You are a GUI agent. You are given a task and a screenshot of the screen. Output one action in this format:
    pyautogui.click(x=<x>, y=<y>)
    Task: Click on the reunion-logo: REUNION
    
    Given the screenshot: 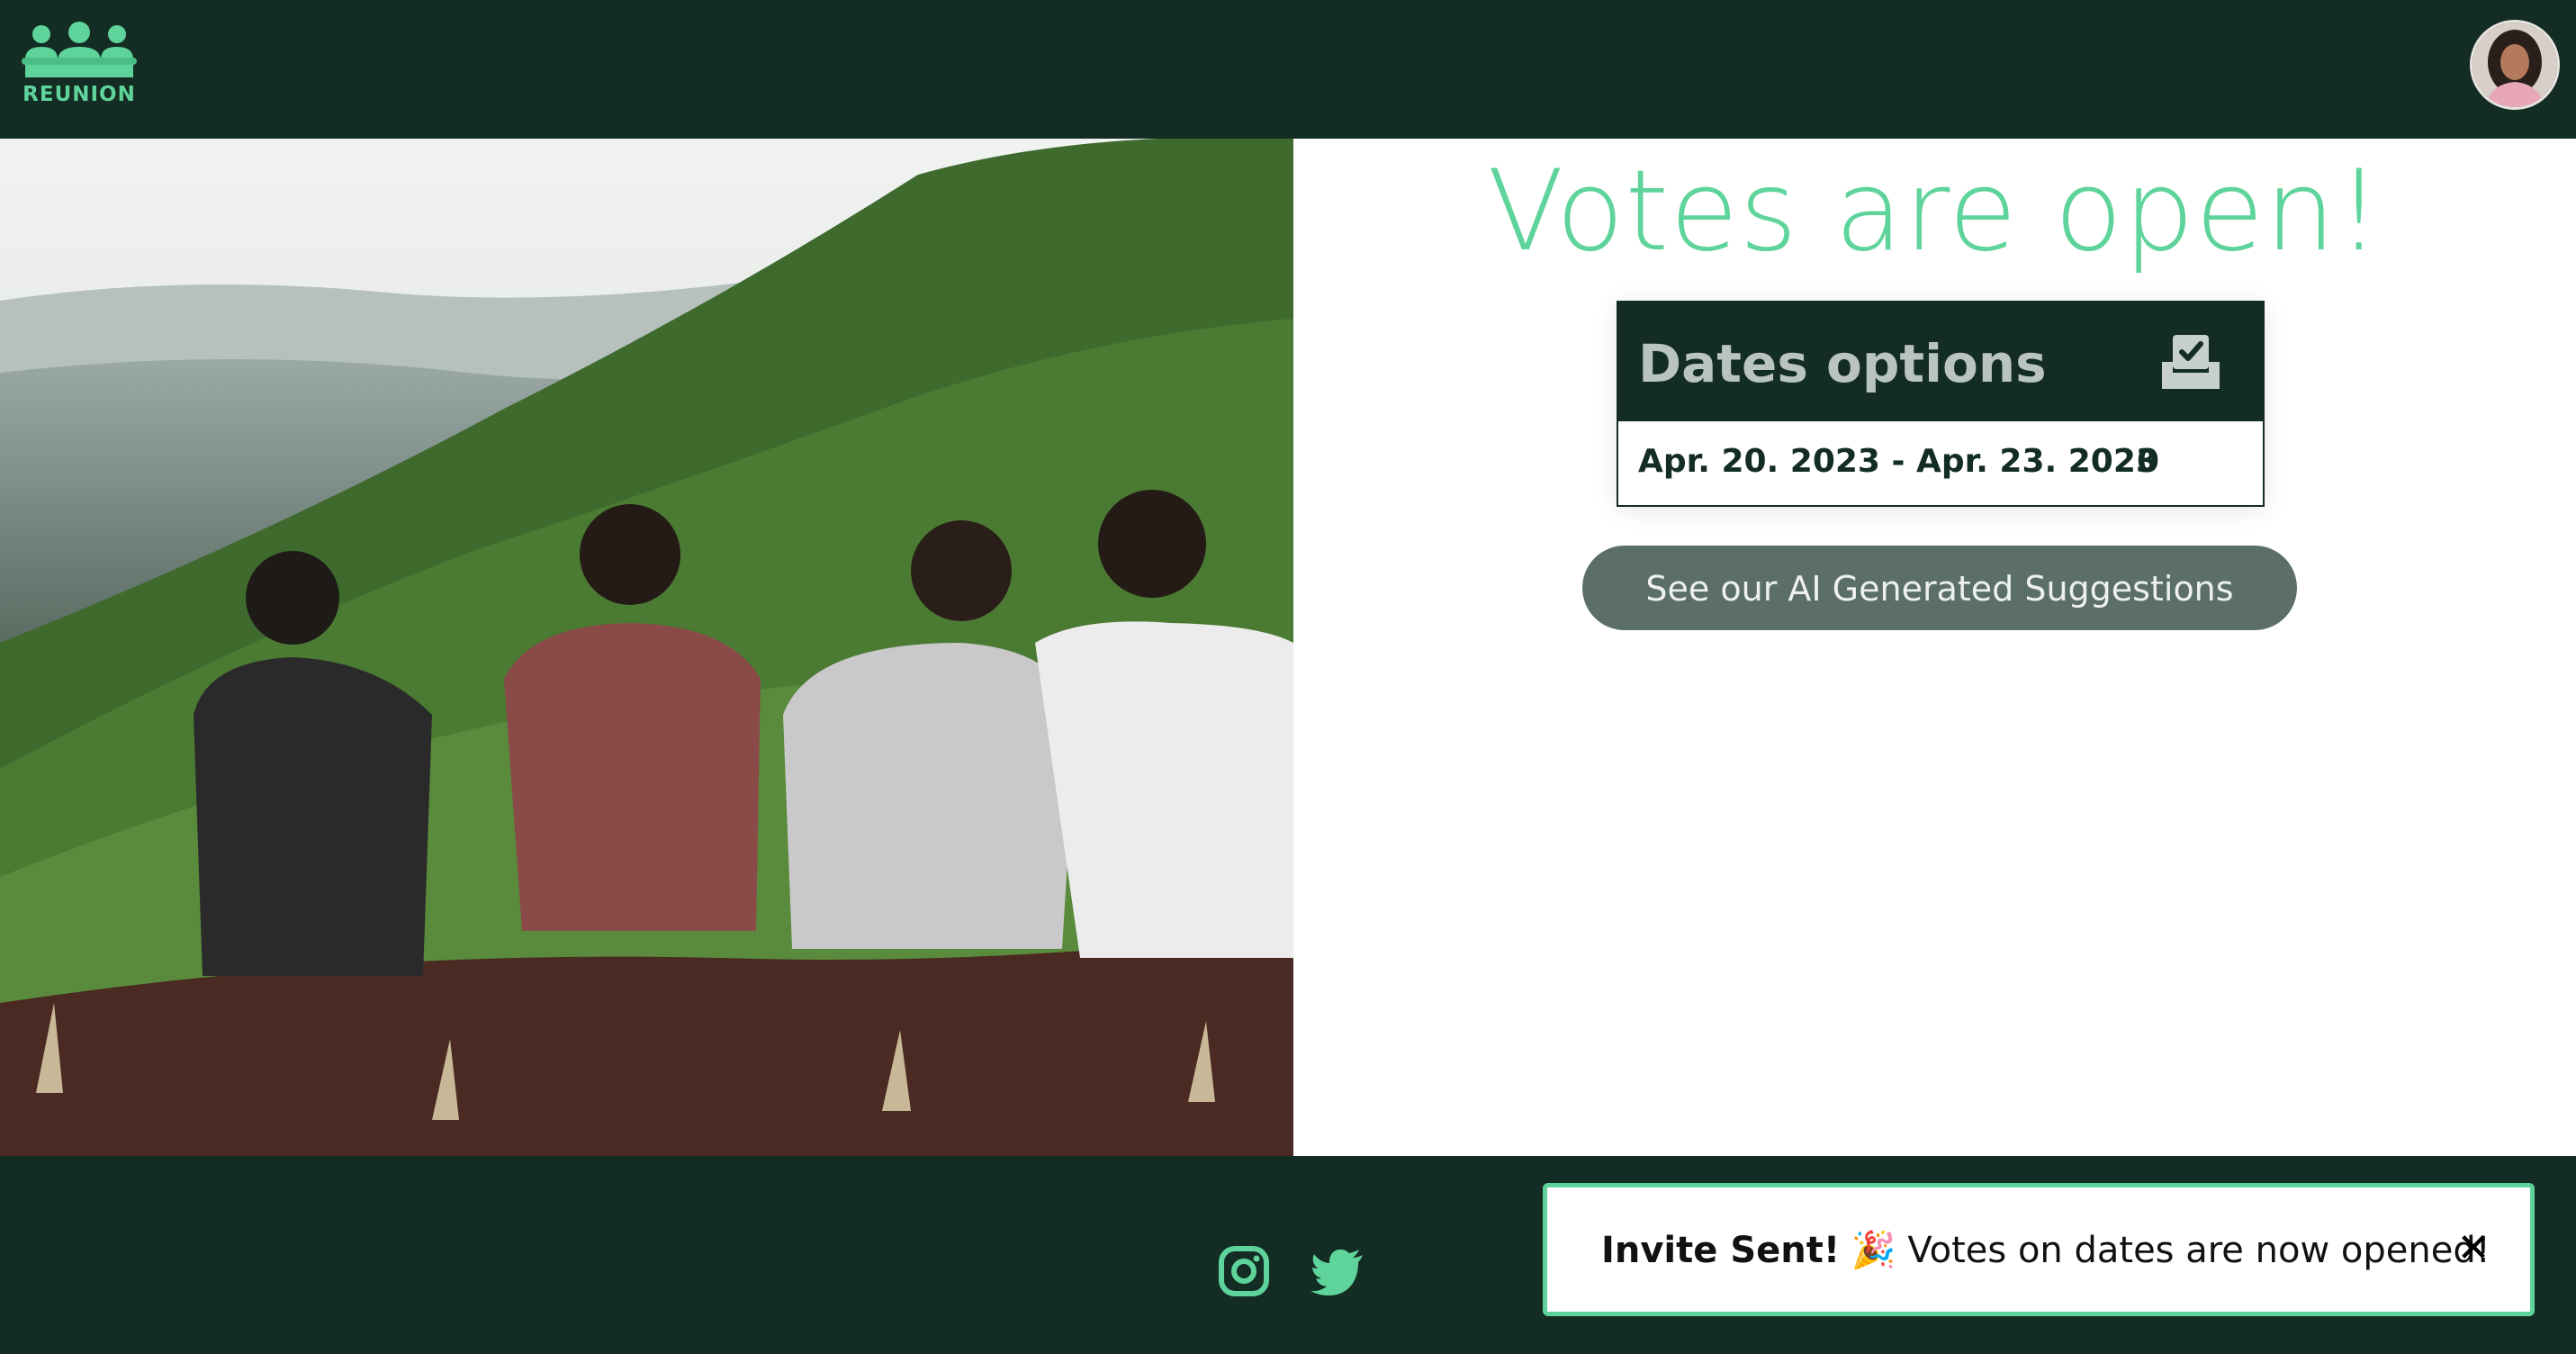 What is the action you would take?
    pyautogui.click(x=79, y=67)
    